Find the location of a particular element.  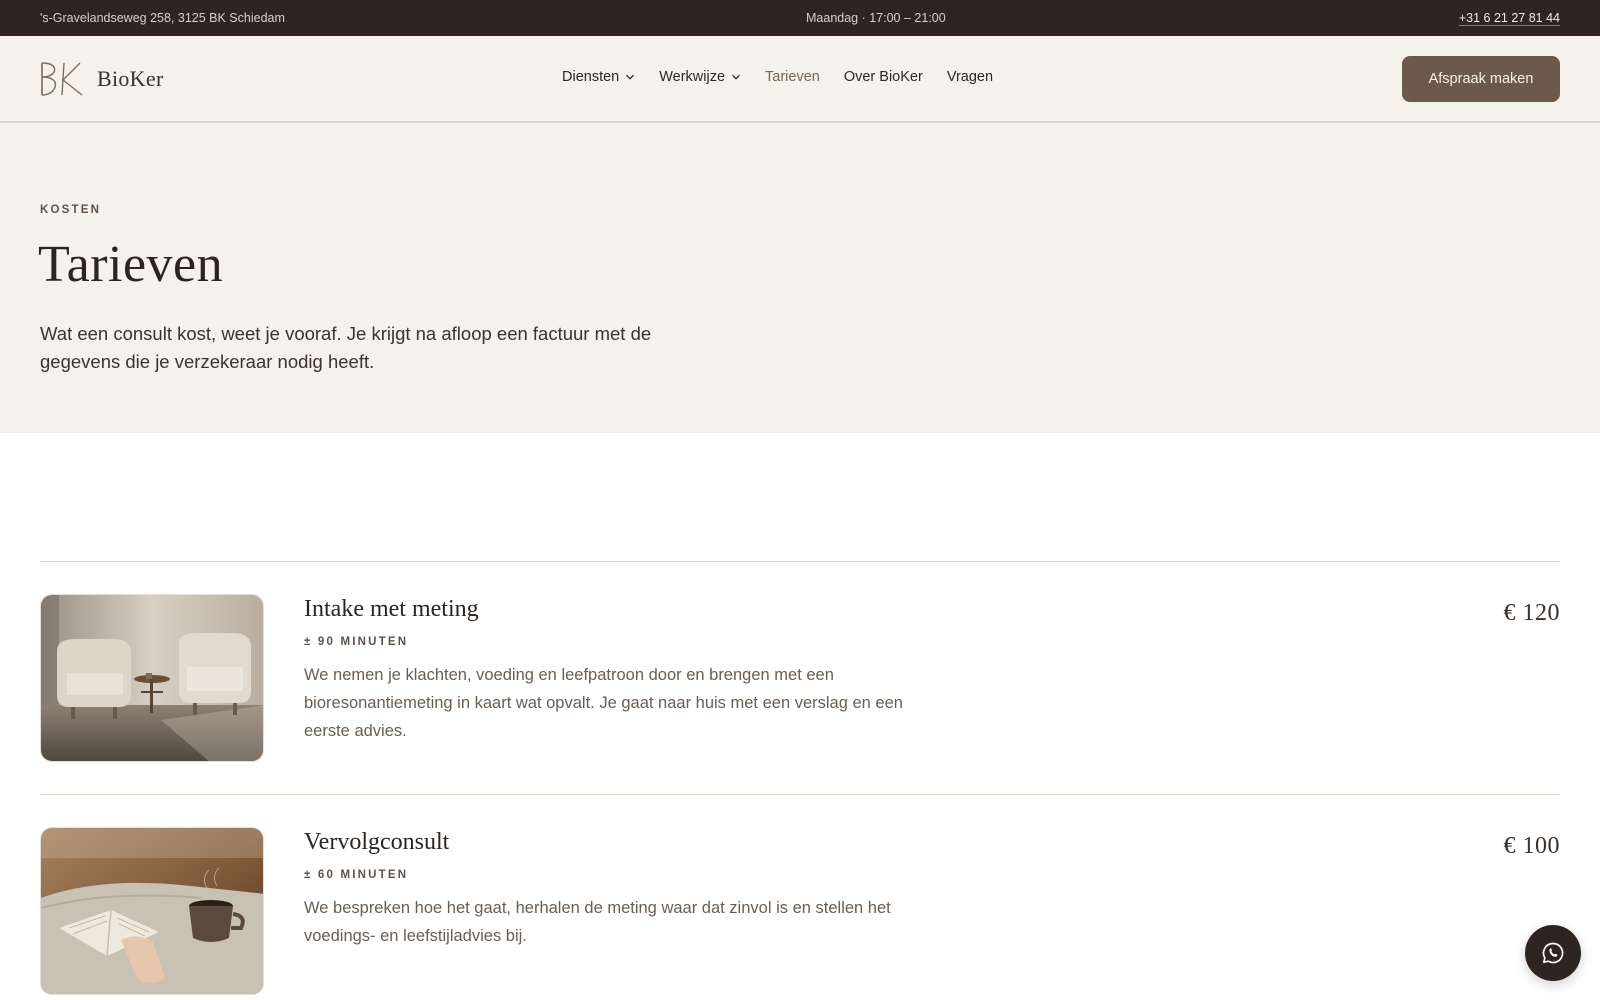

opening-hours-text: Maandag · 17:00 – 21:00 is located at coordinates (876, 18).